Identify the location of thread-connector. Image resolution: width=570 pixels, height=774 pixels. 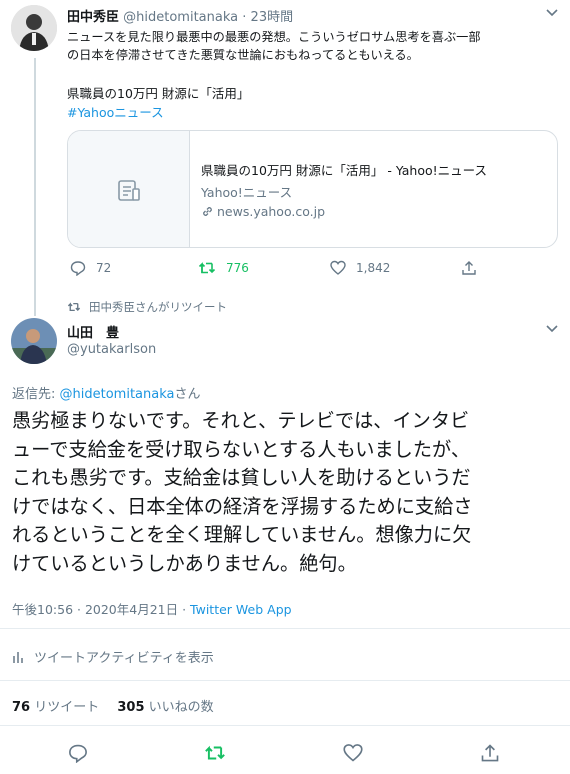
(35, 187).